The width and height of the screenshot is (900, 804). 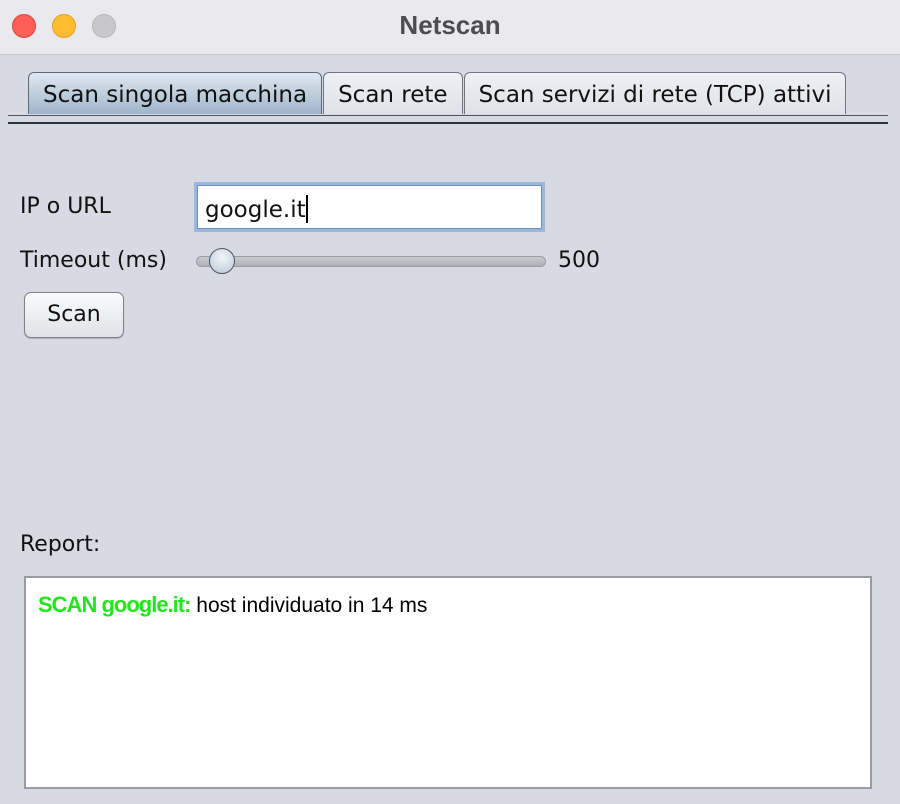 I want to click on tab-divider-bottom, so click(x=448, y=123).